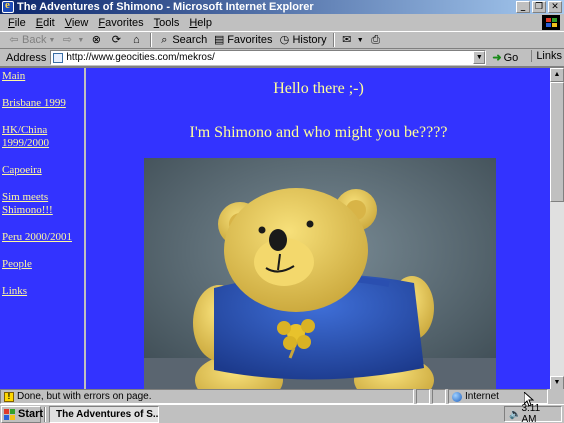 Image resolution: width=564 pixels, height=423 pixels. What do you see at coordinates (250, 40) in the screenshot?
I see `favorites-label: Favorites` at bounding box center [250, 40].